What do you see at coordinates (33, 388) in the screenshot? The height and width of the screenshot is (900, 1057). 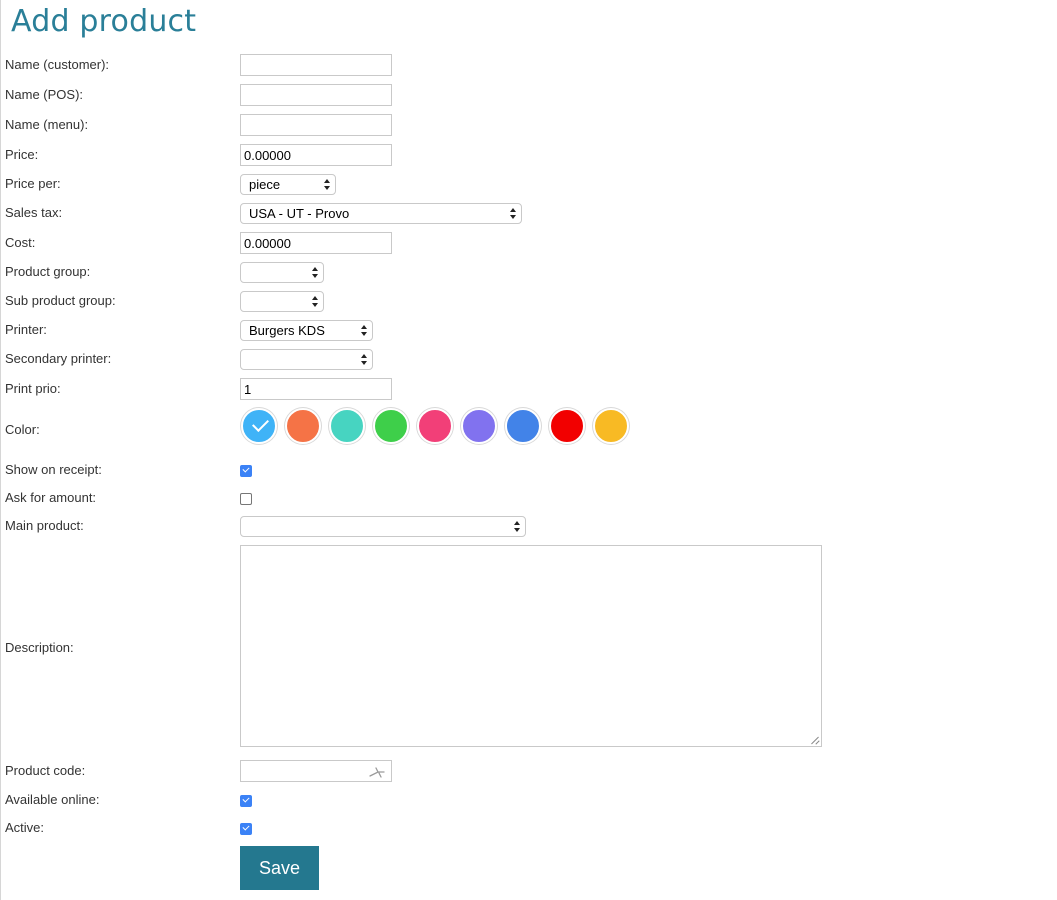 I see `print-prio-label: Print prio:` at bounding box center [33, 388].